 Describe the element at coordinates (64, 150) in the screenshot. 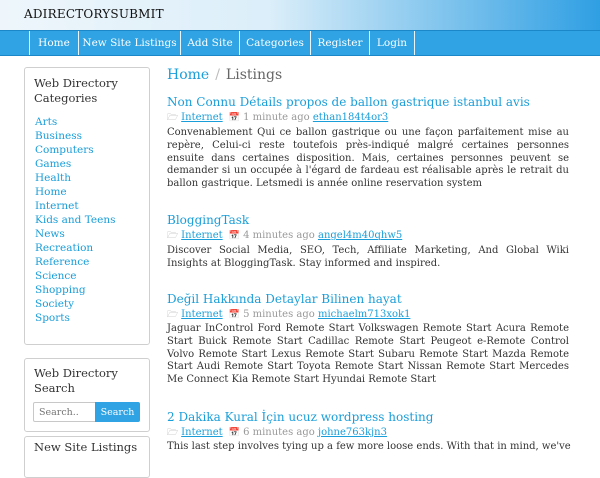

I see `category-link-computers: Computers` at that location.